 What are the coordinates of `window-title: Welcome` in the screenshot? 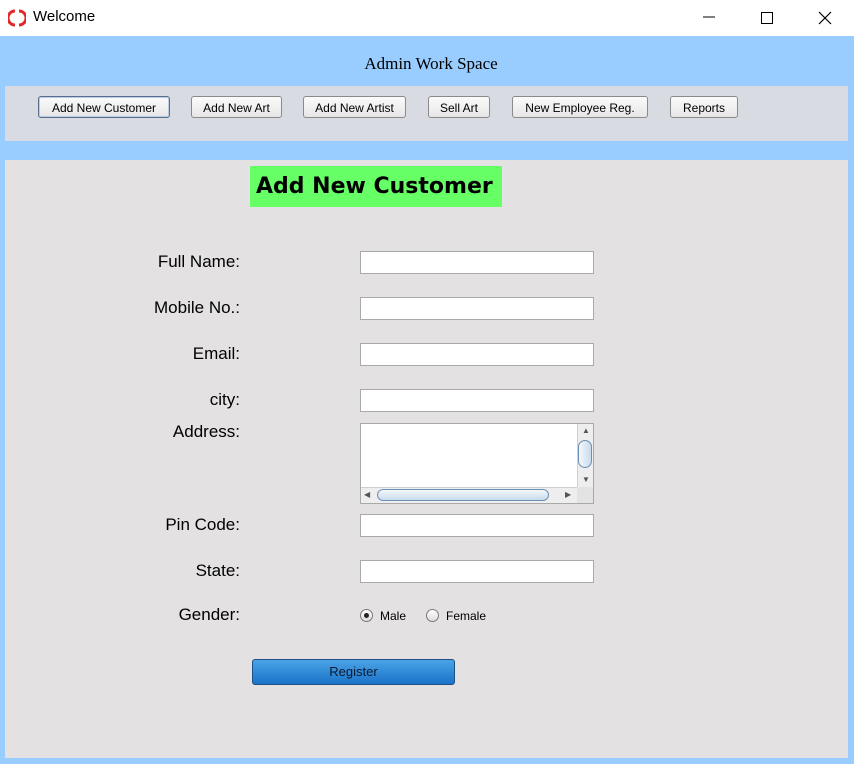 It's located at (64, 16).